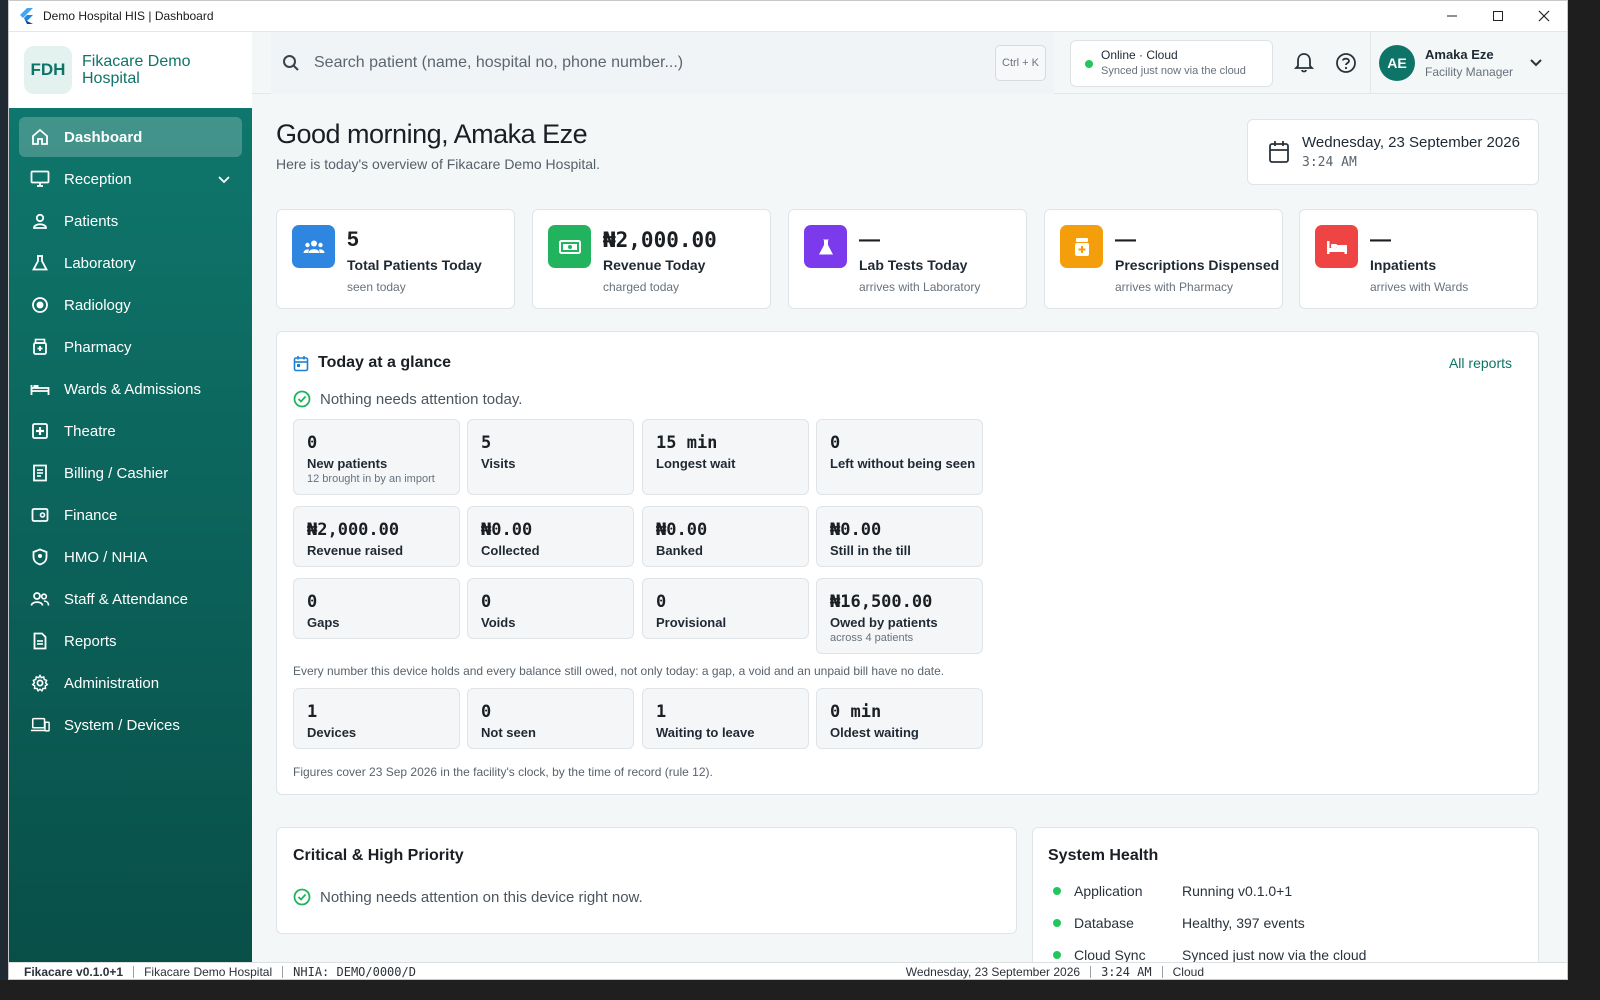 This screenshot has height=1000, width=1600. Describe the element at coordinates (354, 972) in the screenshot. I see `nhia-code: NHIA: DEMO/0000/D` at that location.